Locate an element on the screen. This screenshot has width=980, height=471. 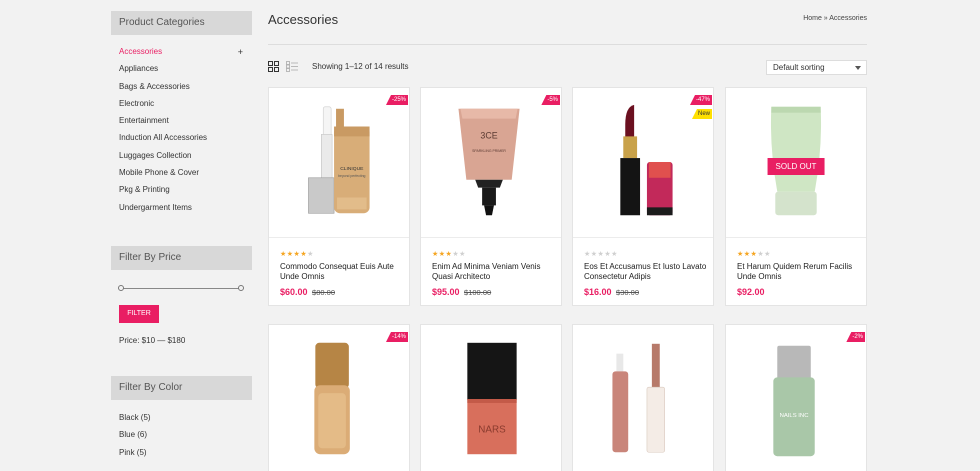
chevron-down-icon is located at coordinates (858, 68).